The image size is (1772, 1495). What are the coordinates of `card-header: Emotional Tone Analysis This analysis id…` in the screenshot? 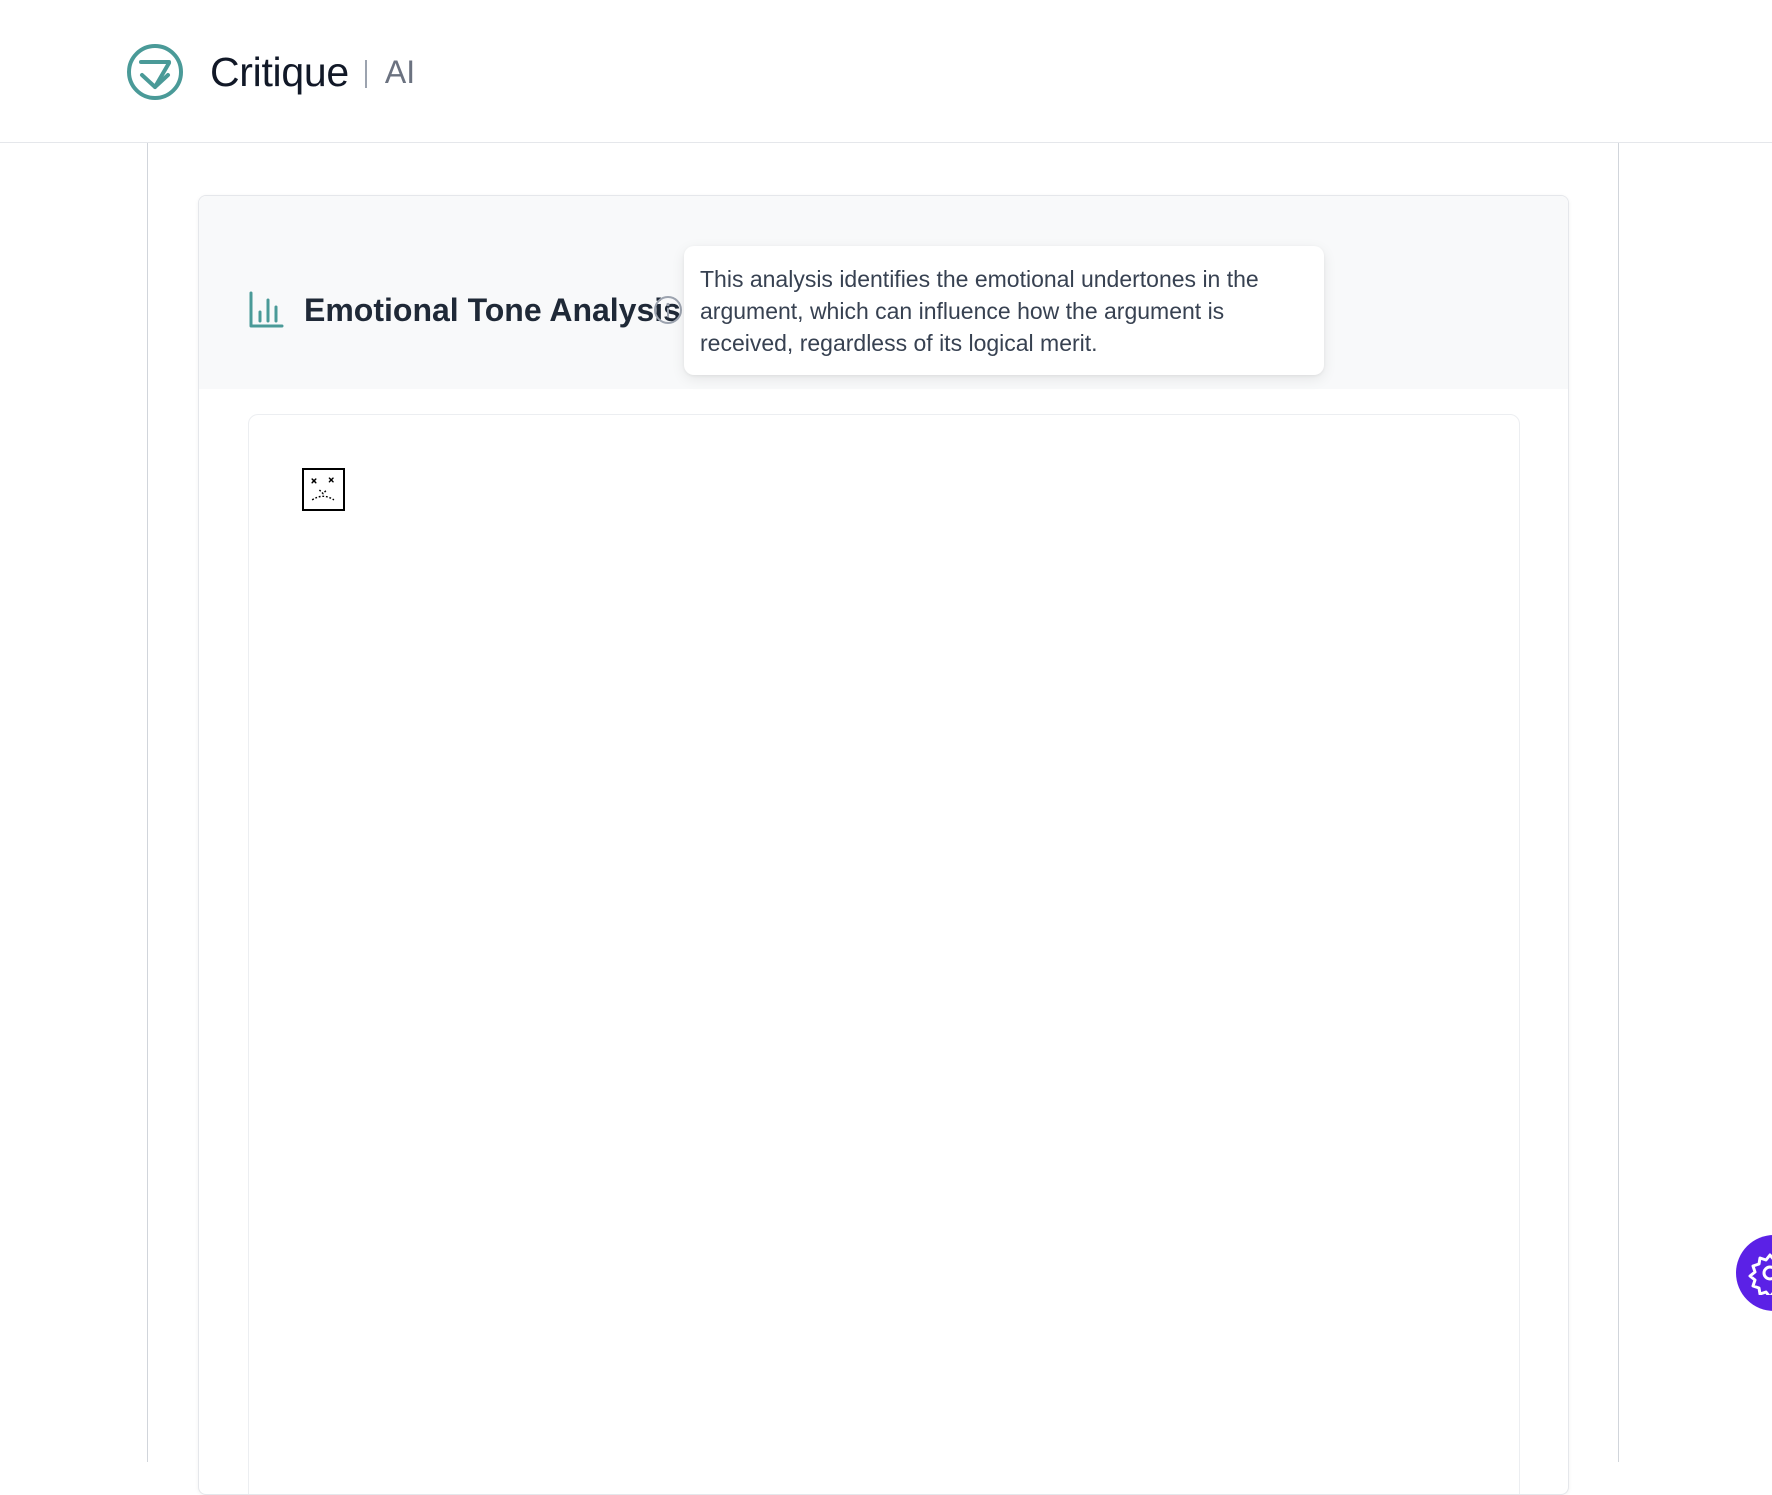 It's located at (883, 292).